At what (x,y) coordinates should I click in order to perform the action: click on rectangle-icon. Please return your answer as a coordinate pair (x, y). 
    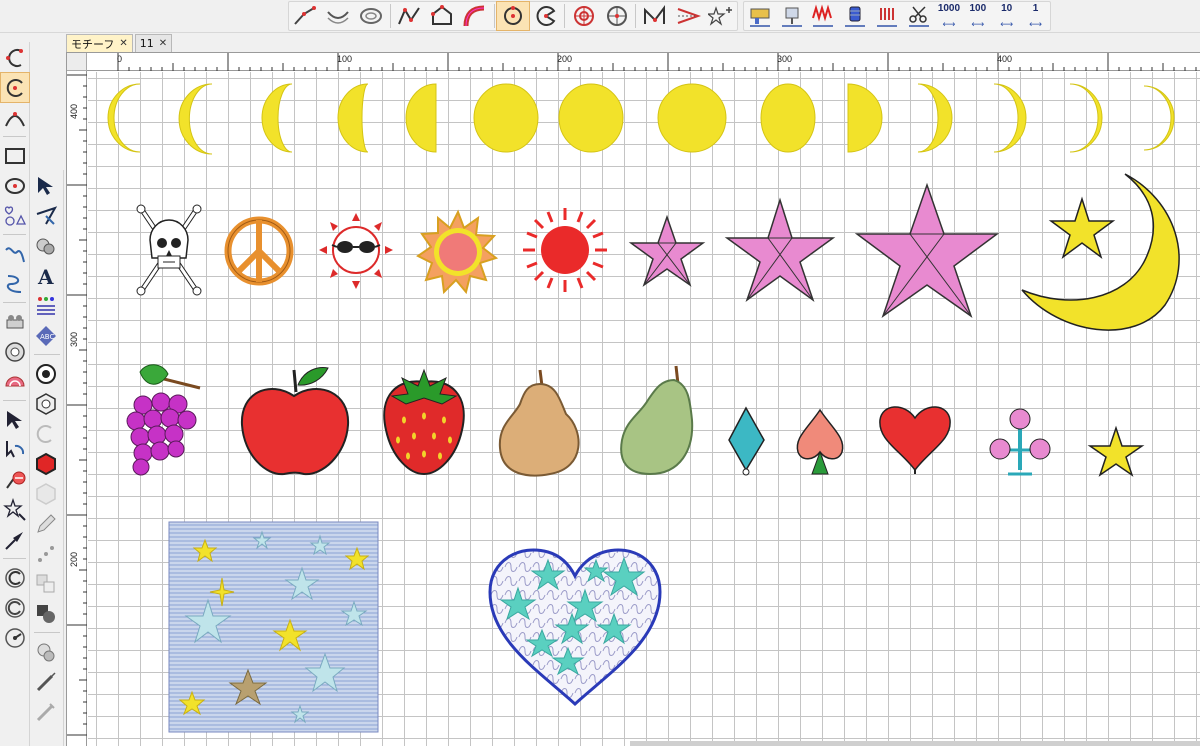
    Looking at the image, I should click on (15, 155).